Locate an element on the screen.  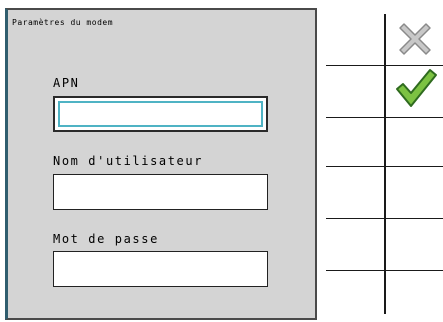
softkey-divider-vertical is located at coordinates (385, 164).